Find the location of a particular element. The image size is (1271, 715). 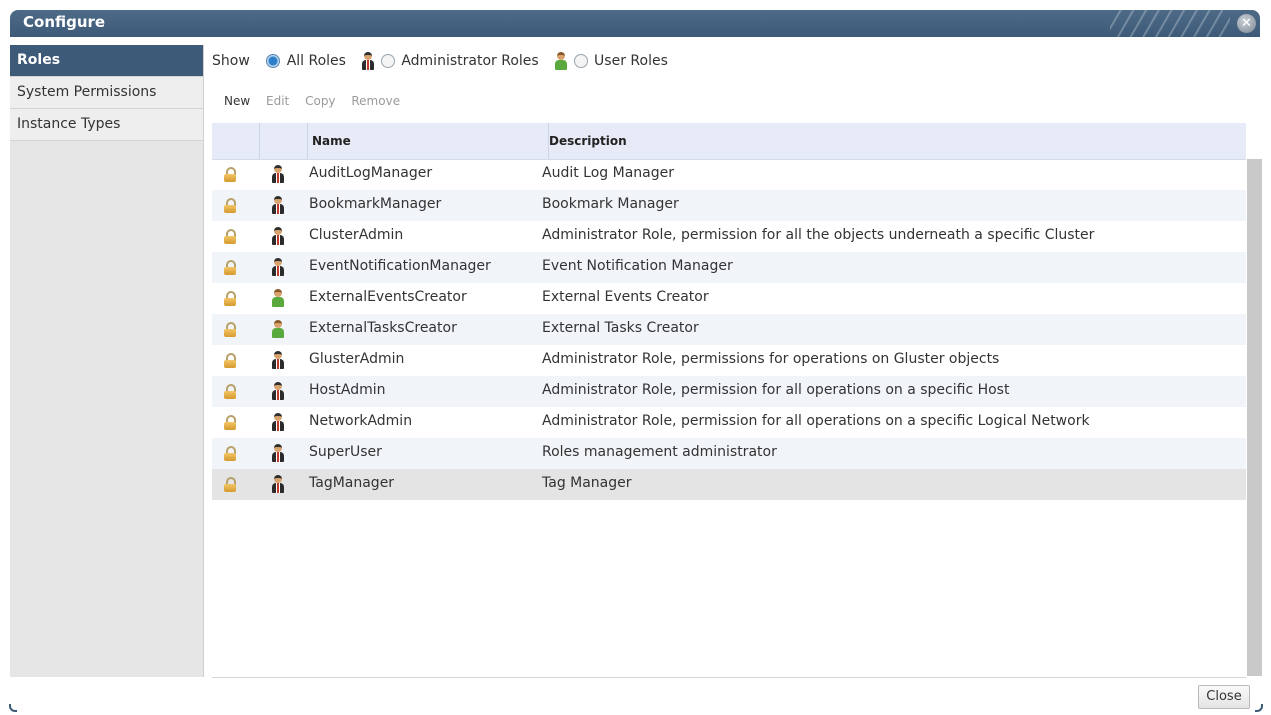

name-column-header: Name is located at coordinates (428, 141).